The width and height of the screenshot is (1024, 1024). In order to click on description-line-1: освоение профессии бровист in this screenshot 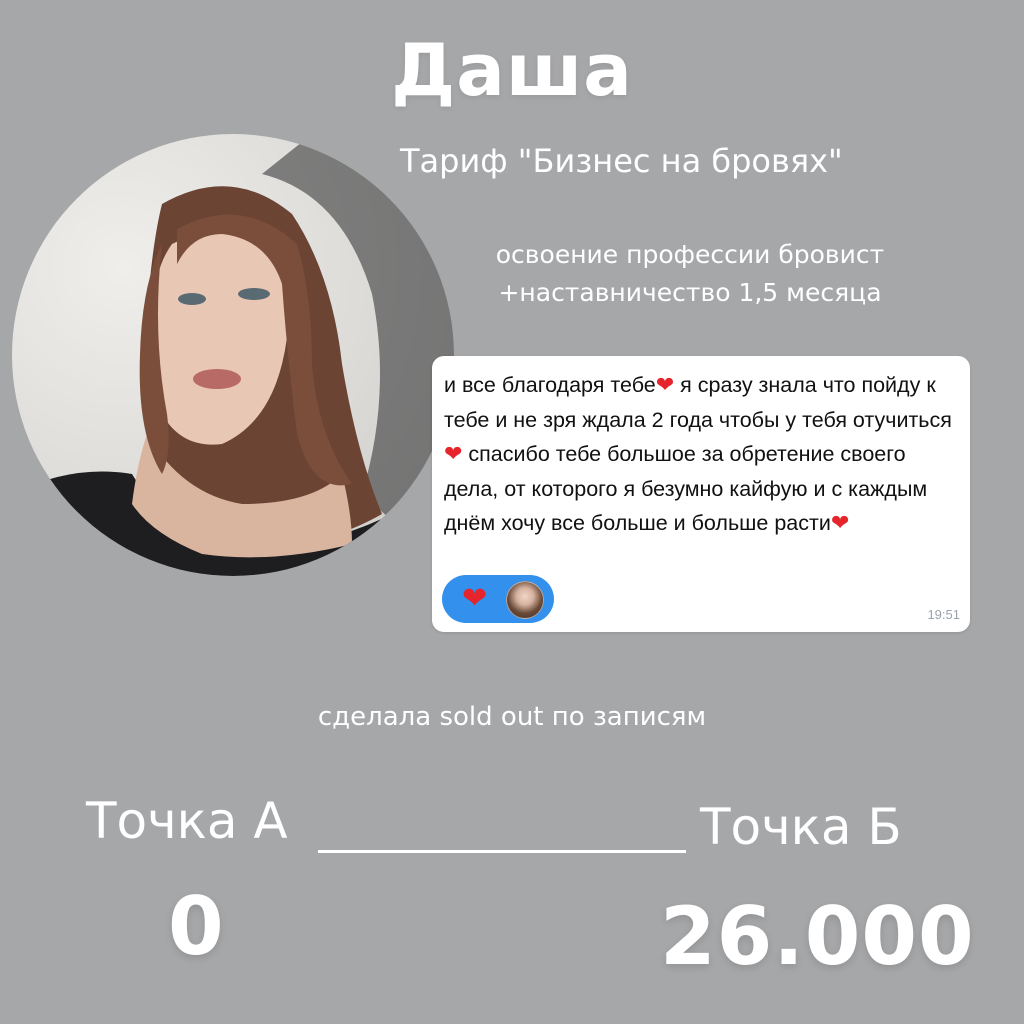, I will do `click(690, 254)`.